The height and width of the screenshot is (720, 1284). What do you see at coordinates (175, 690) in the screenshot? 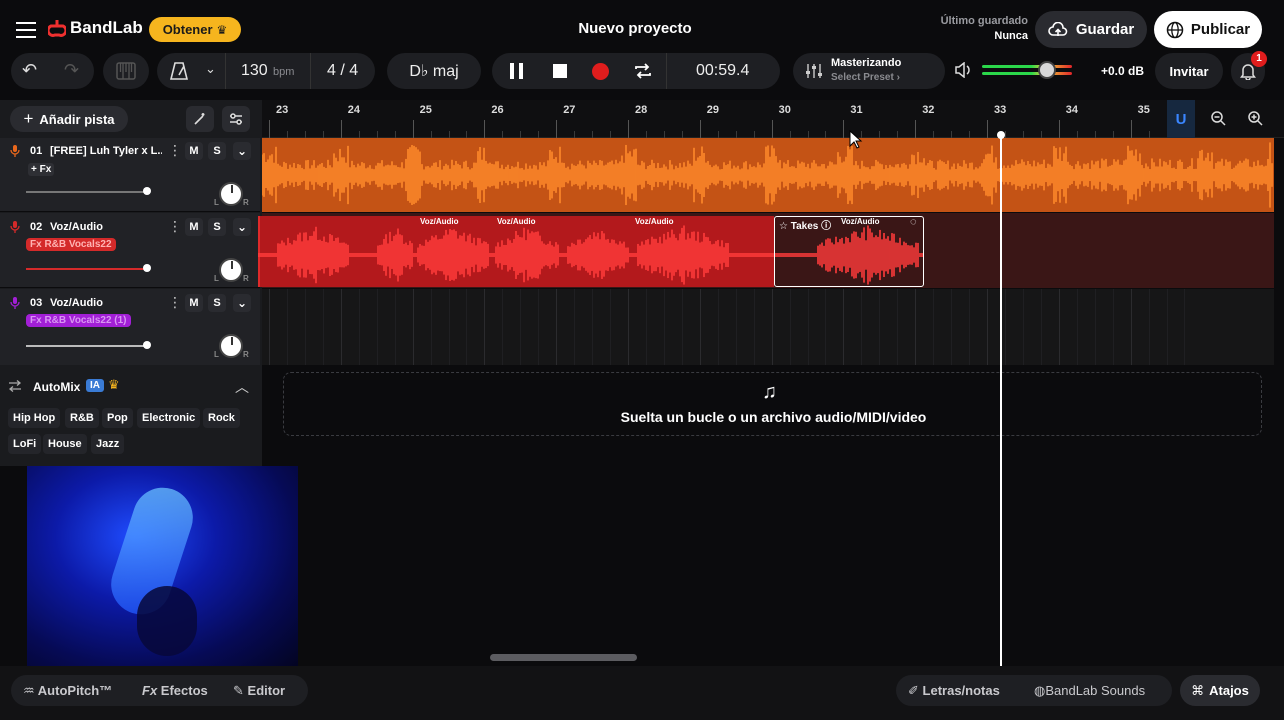
I see `effects-button: Fx Efectos` at bounding box center [175, 690].